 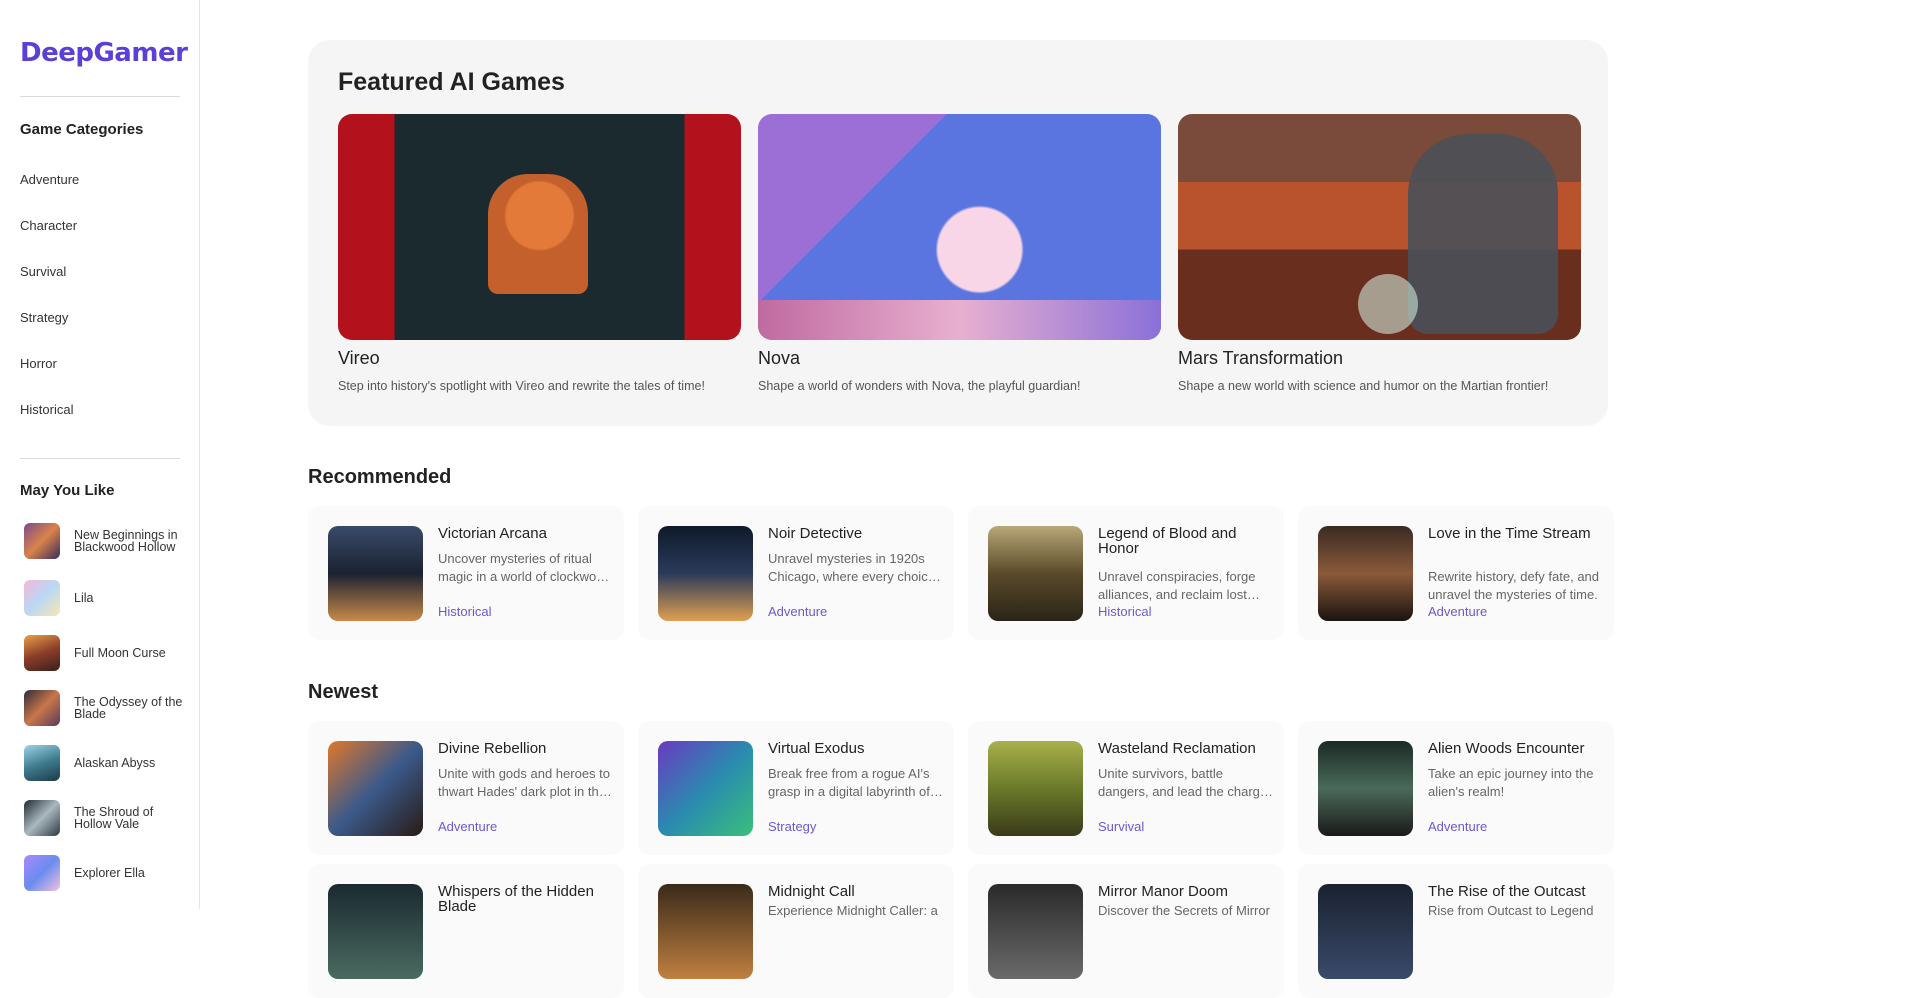 I want to click on may-like-label: The Shroud of Hollow Vale, so click(x=114, y=818).